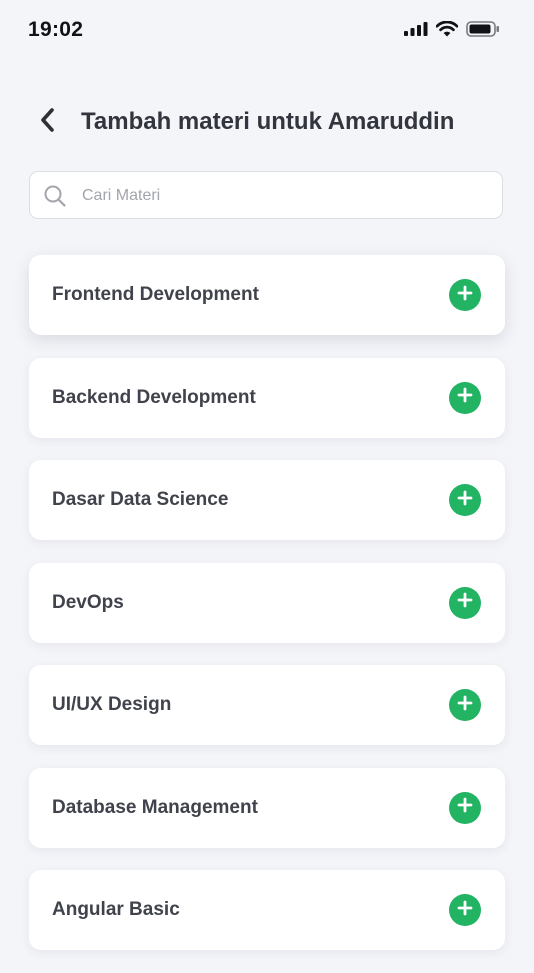 The height and width of the screenshot is (973, 534). I want to click on material-card: Backend Development, so click(267, 397).